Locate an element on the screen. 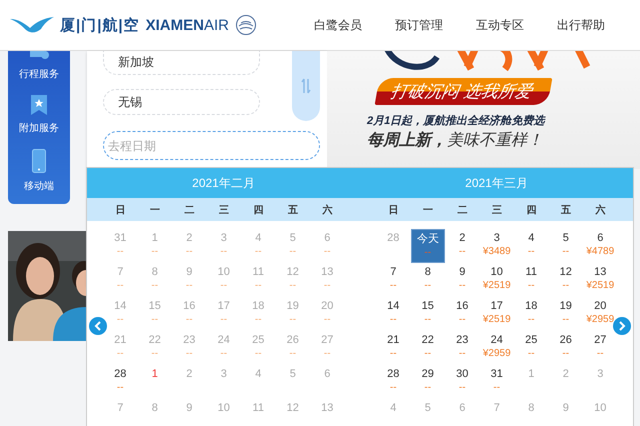 This screenshot has height=426, width=640. date-cell: 24 ¥2959 is located at coordinates (497, 348).